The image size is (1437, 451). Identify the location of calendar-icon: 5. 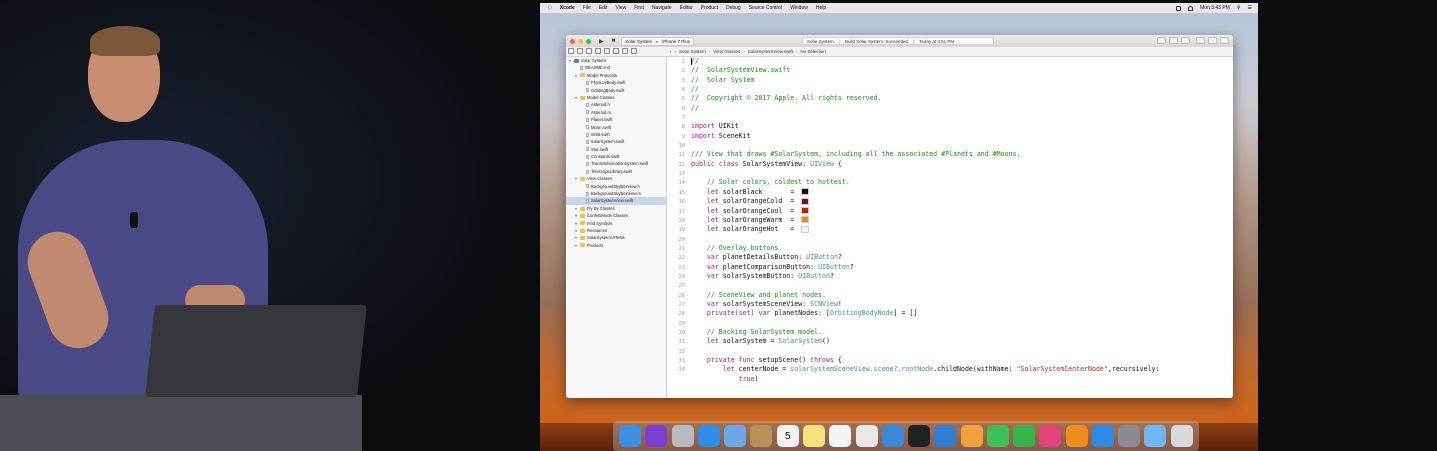
(787, 436).